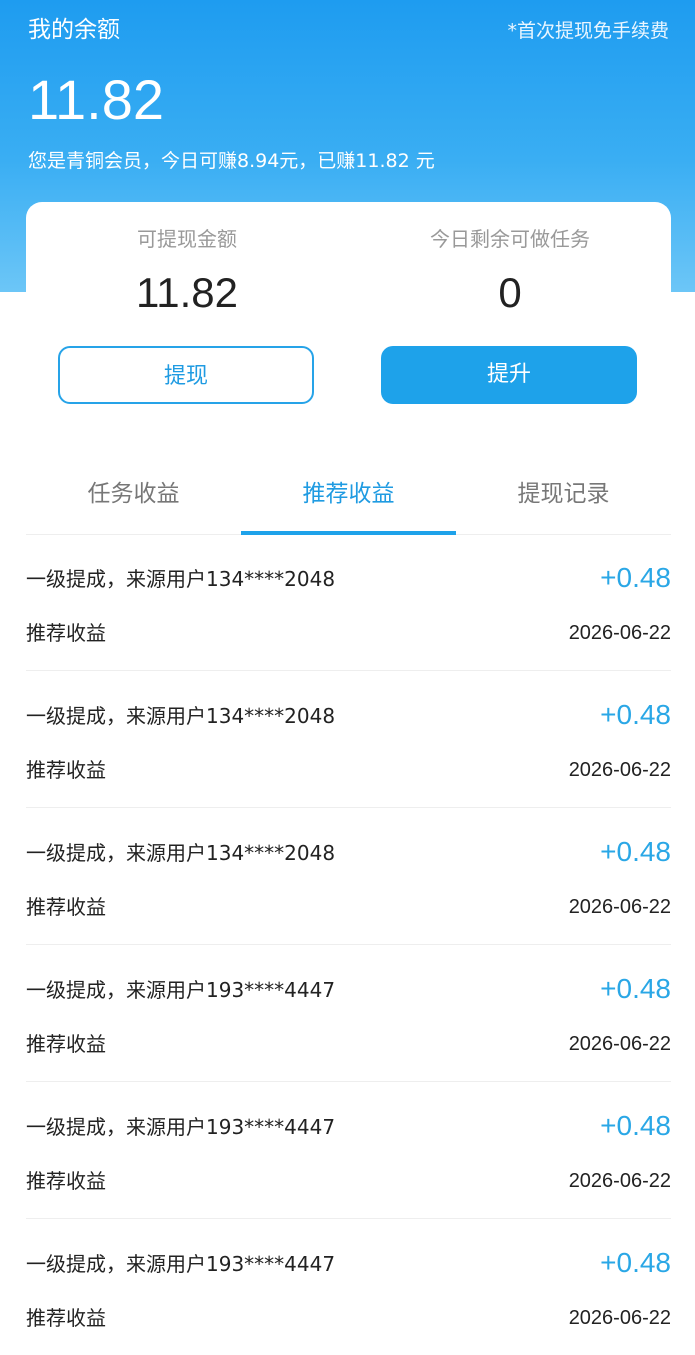  What do you see at coordinates (74, 30) in the screenshot?
I see `page-title: 我的余额` at bounding box center [74, 30].